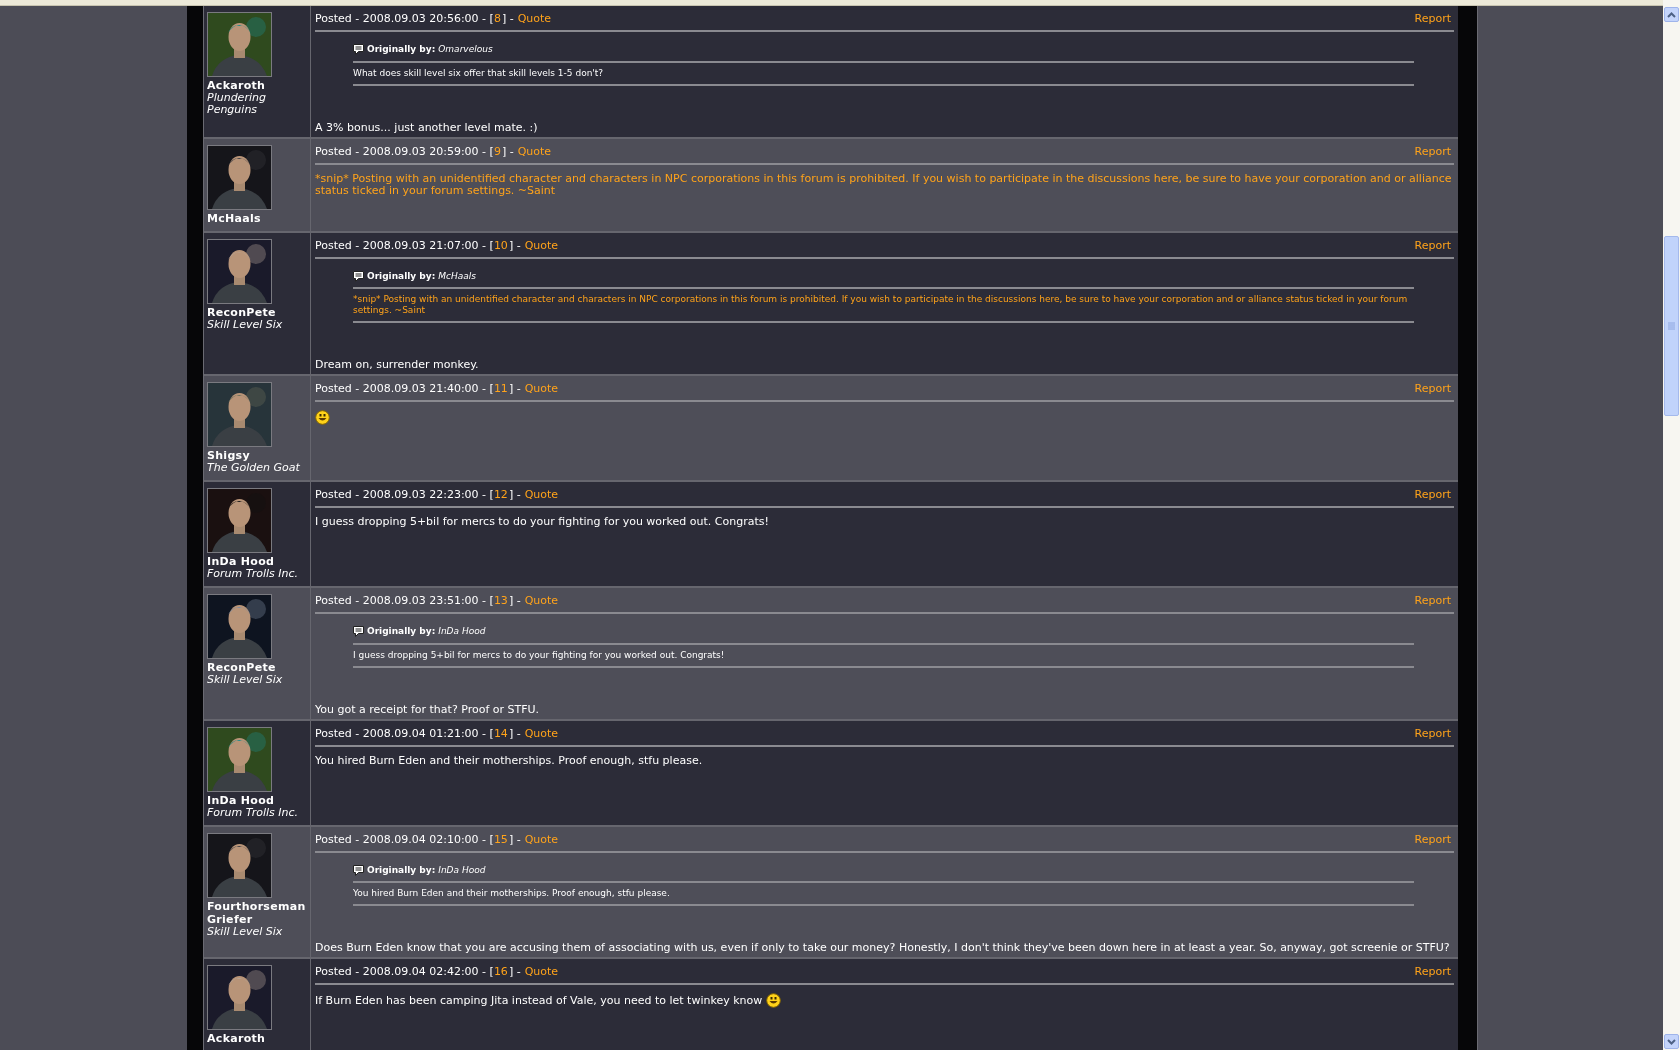  Describe the element at coordinates (1671, 525) in the screenshot. I see `scrollbar` at that location.